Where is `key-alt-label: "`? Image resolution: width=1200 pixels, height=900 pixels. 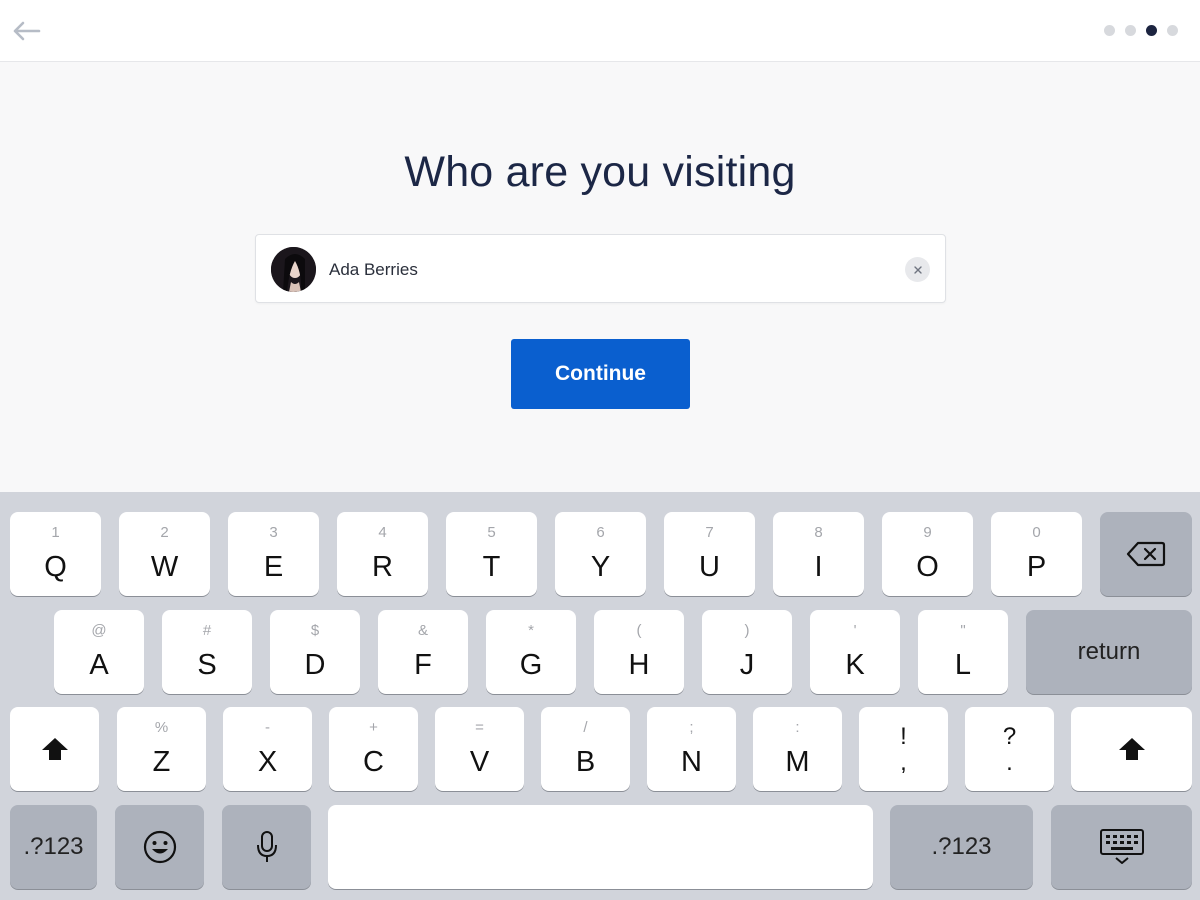
key-alt-label: " is located at coordinates (963, 630).